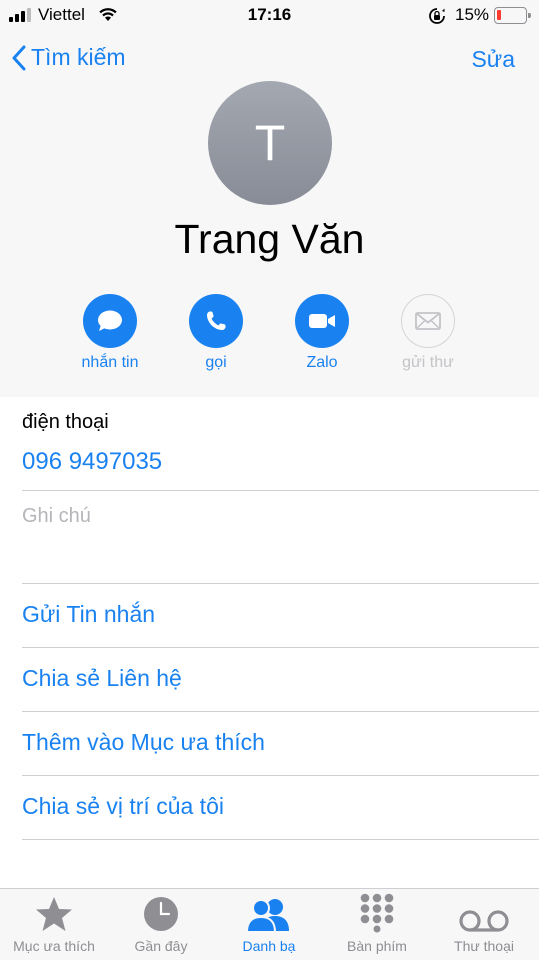 Image resolution: width=539 pixels, height=960 pixels. What do you see at coordinates (78, 57) in the screenshot?
I see `back-label: Tìm kiếm` at bounding box center [78, 57].